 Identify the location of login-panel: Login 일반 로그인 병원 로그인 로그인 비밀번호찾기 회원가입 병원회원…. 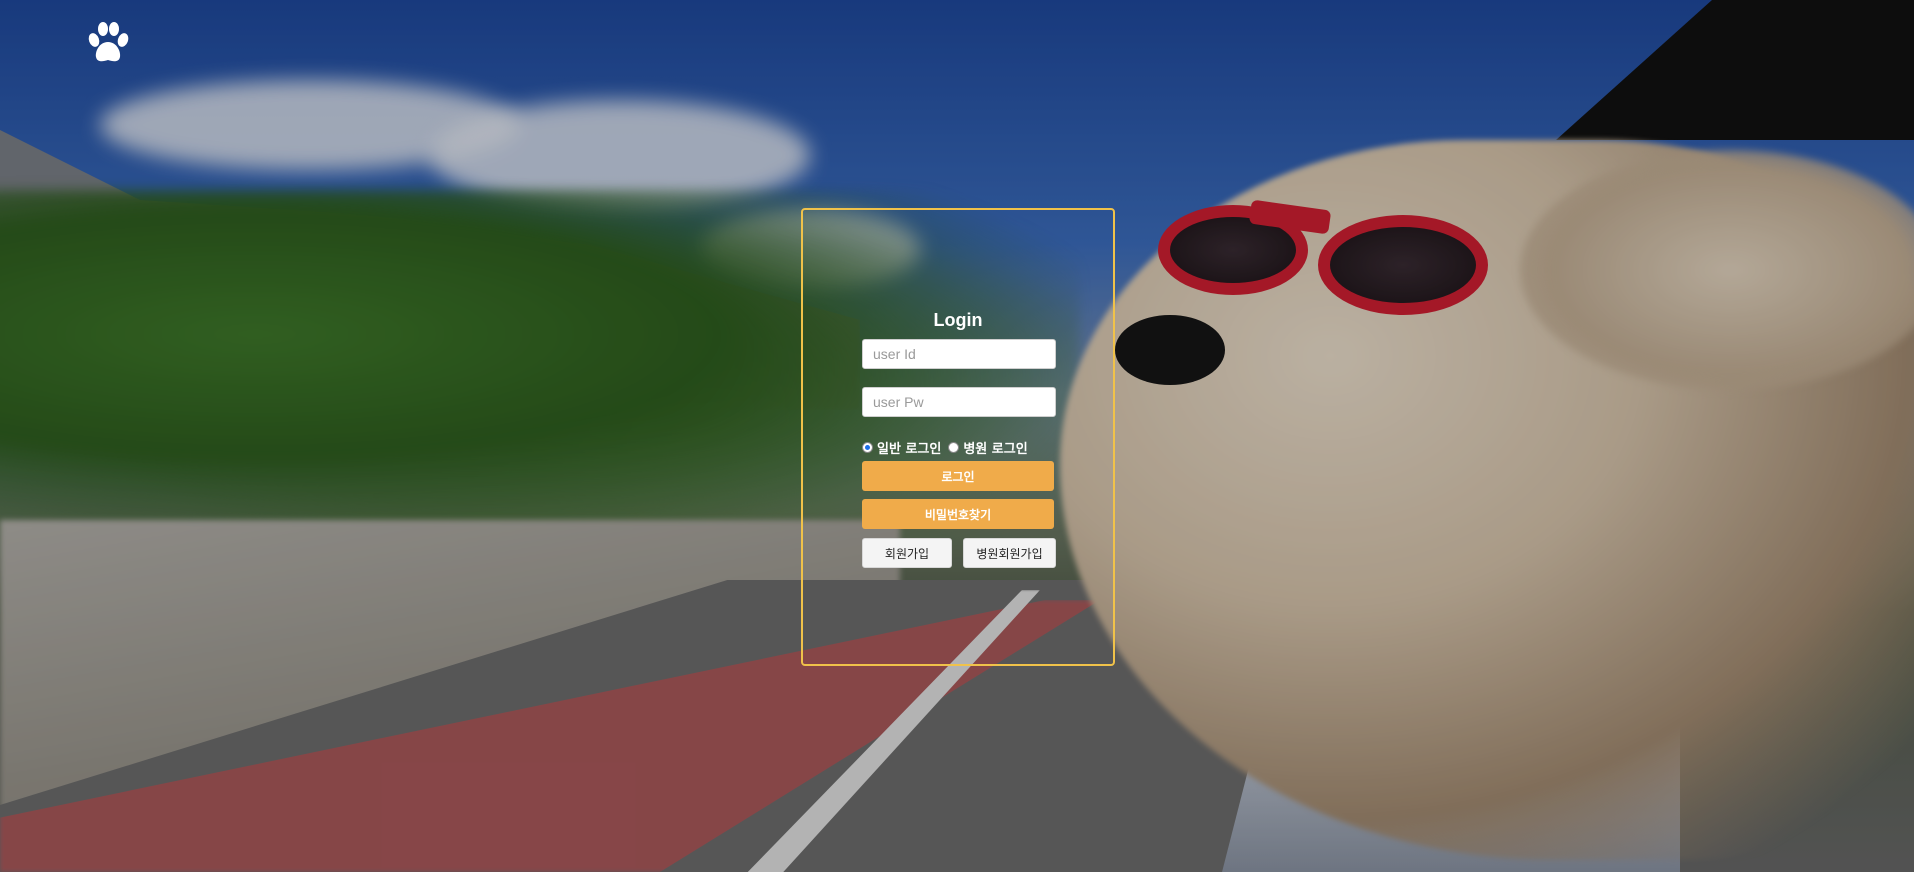
(958, 437).